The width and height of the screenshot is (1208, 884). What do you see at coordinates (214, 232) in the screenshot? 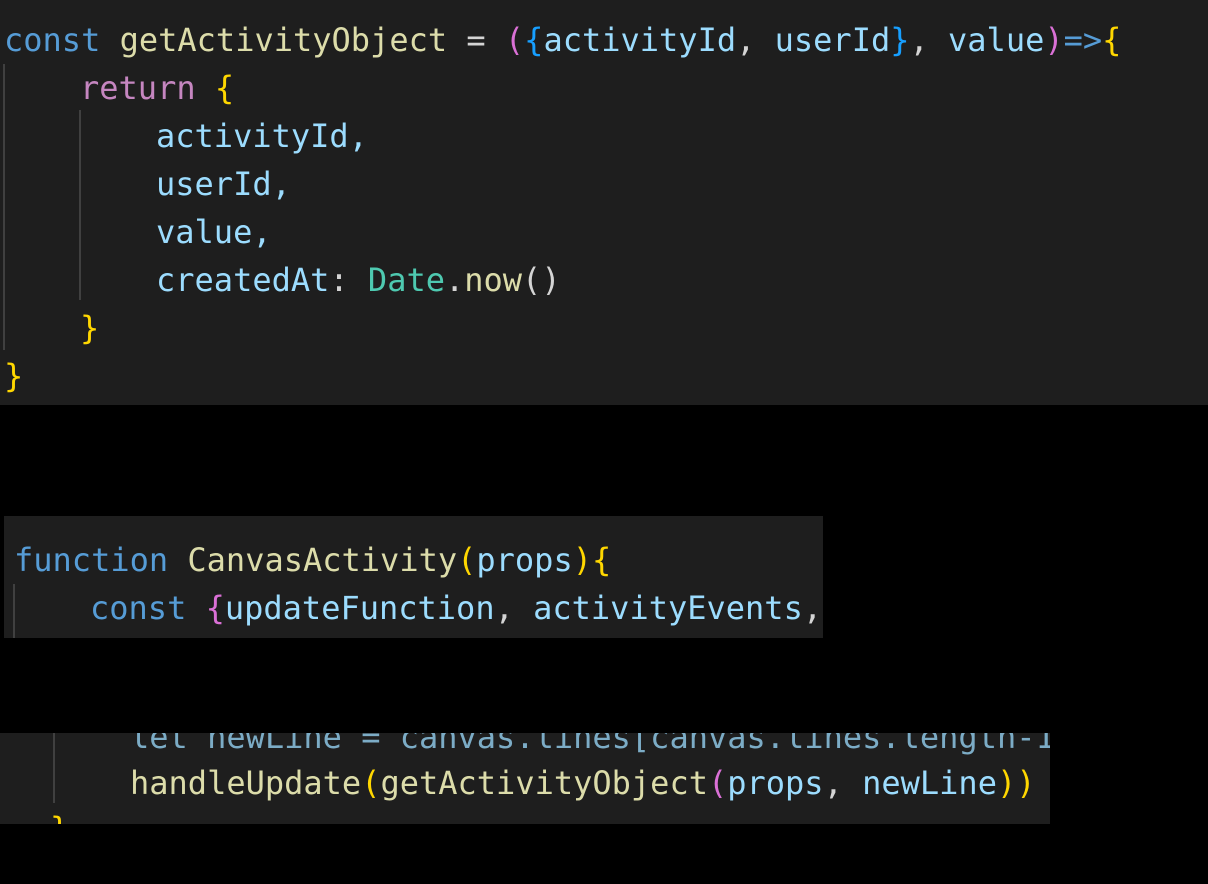
I see `code-line-5: value,` at bounding box center [214, 232].